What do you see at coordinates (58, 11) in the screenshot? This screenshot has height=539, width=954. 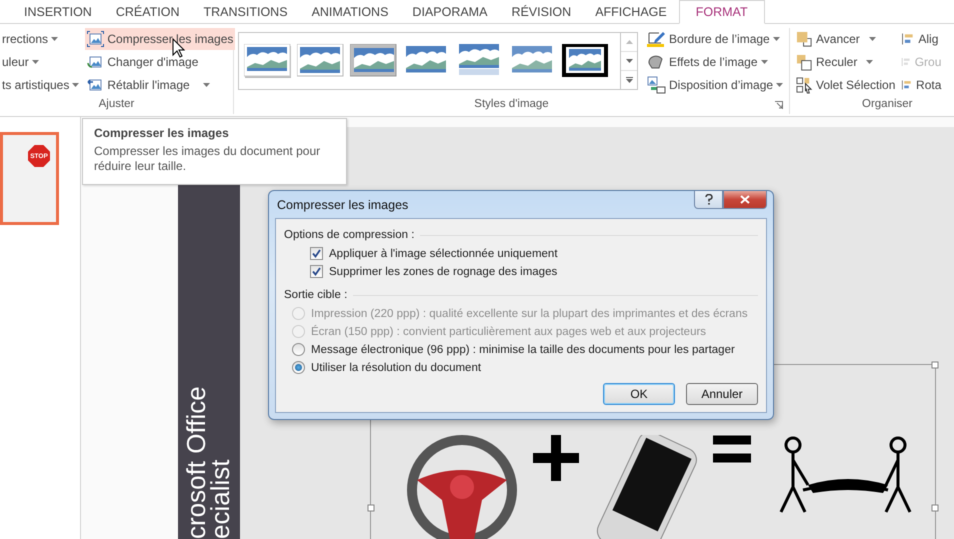 I see `ribbon-tab: INSERTION` at bounding box center [58, 11].